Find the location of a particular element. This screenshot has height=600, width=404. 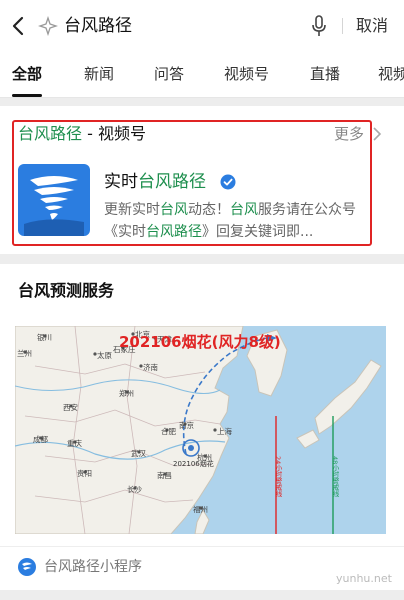

name-highlight: 台风路径 is located at coordinates (172, 182).